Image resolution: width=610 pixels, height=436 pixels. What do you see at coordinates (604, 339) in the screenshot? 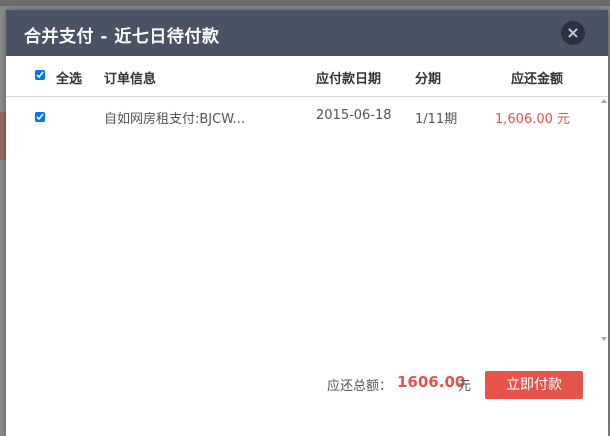
I see `scroll-down-arrow-icon` at bounding box center [604, 339].